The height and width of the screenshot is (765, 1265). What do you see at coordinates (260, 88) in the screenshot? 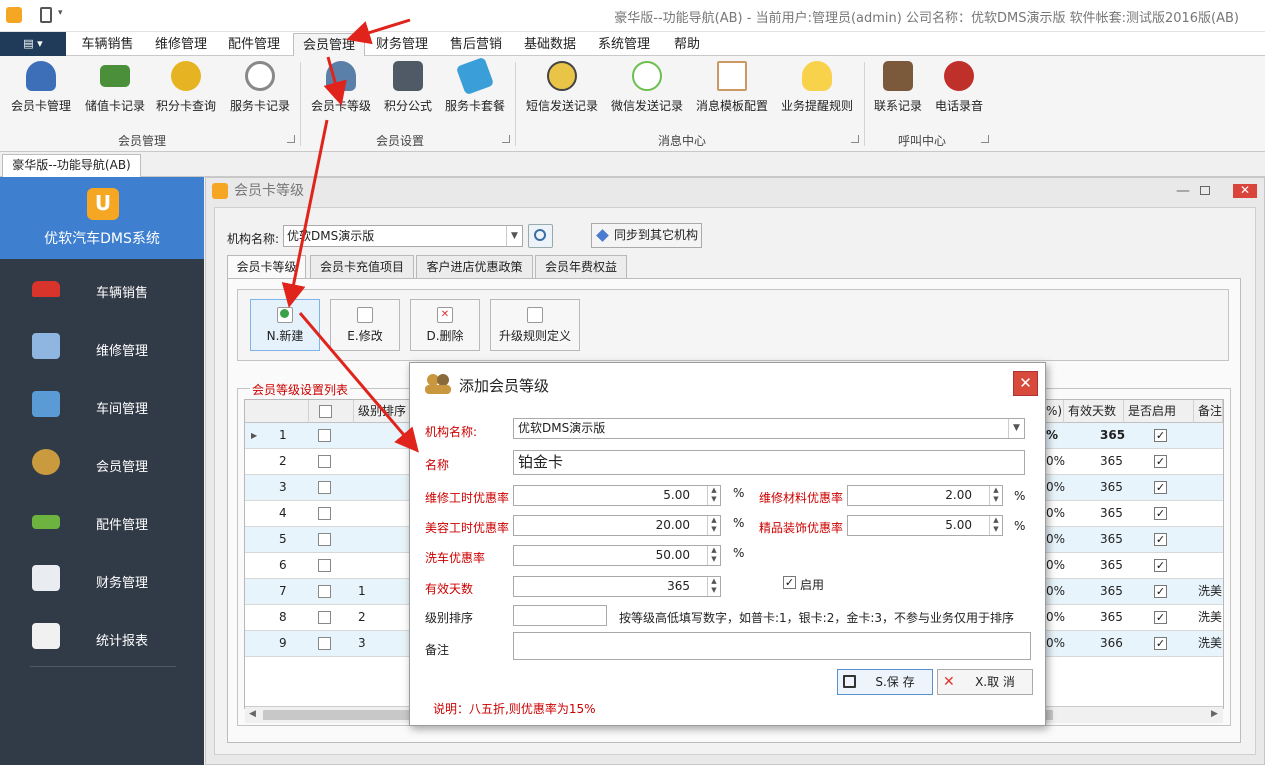
I see `ribbon-service-card-button: 服务卡记录` at bounding box center [260, 88].